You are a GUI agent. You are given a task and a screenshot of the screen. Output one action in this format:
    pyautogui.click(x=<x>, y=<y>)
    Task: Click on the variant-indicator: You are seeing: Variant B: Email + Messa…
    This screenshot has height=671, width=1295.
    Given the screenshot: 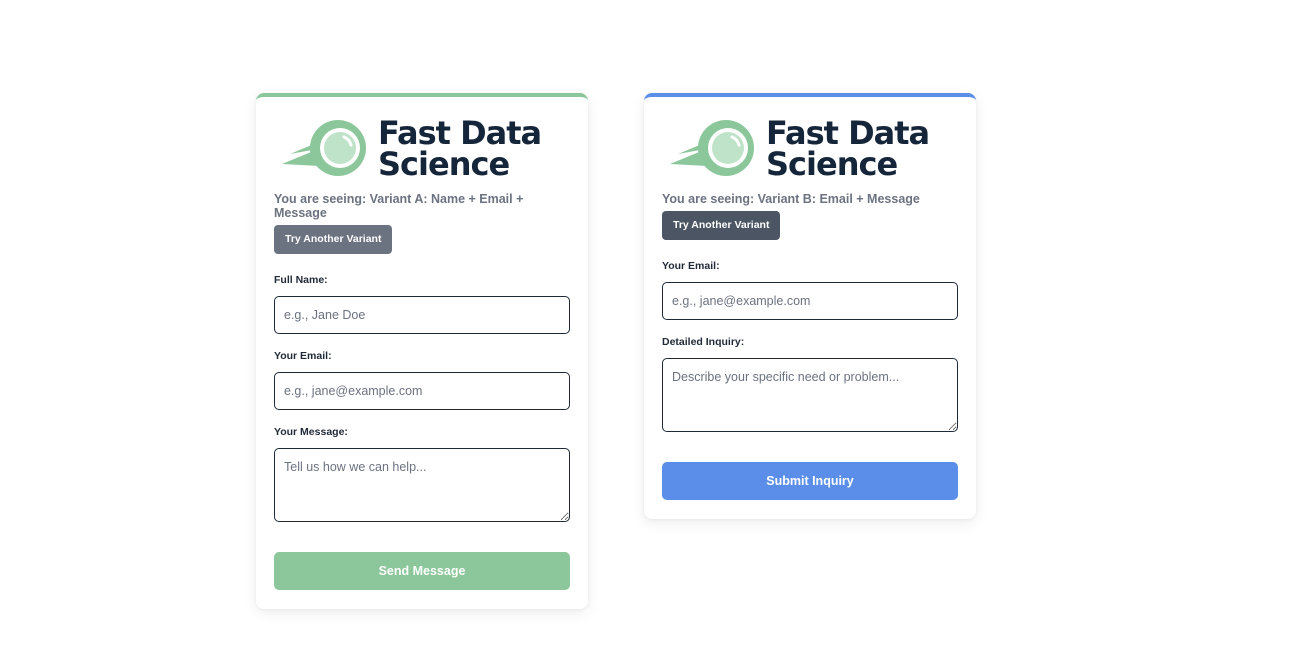 What is the action you would take?
    pyautogui.click(x=791, y=199)
    